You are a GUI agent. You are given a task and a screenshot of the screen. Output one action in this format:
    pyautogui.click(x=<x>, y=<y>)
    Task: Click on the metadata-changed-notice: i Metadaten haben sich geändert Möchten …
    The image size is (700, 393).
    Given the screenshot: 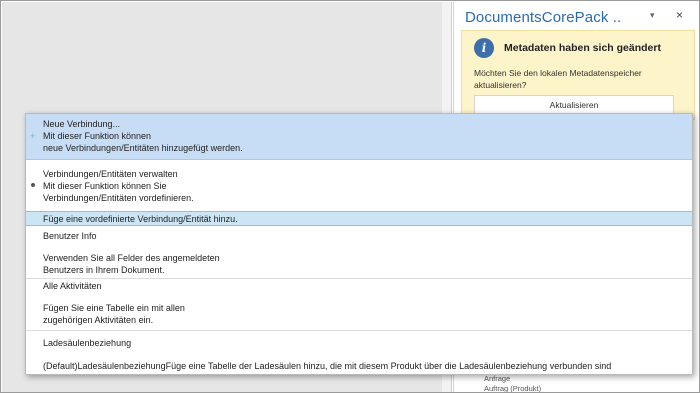 What is the action you would take?
    pyautogui.click(x=578, y=75)
    